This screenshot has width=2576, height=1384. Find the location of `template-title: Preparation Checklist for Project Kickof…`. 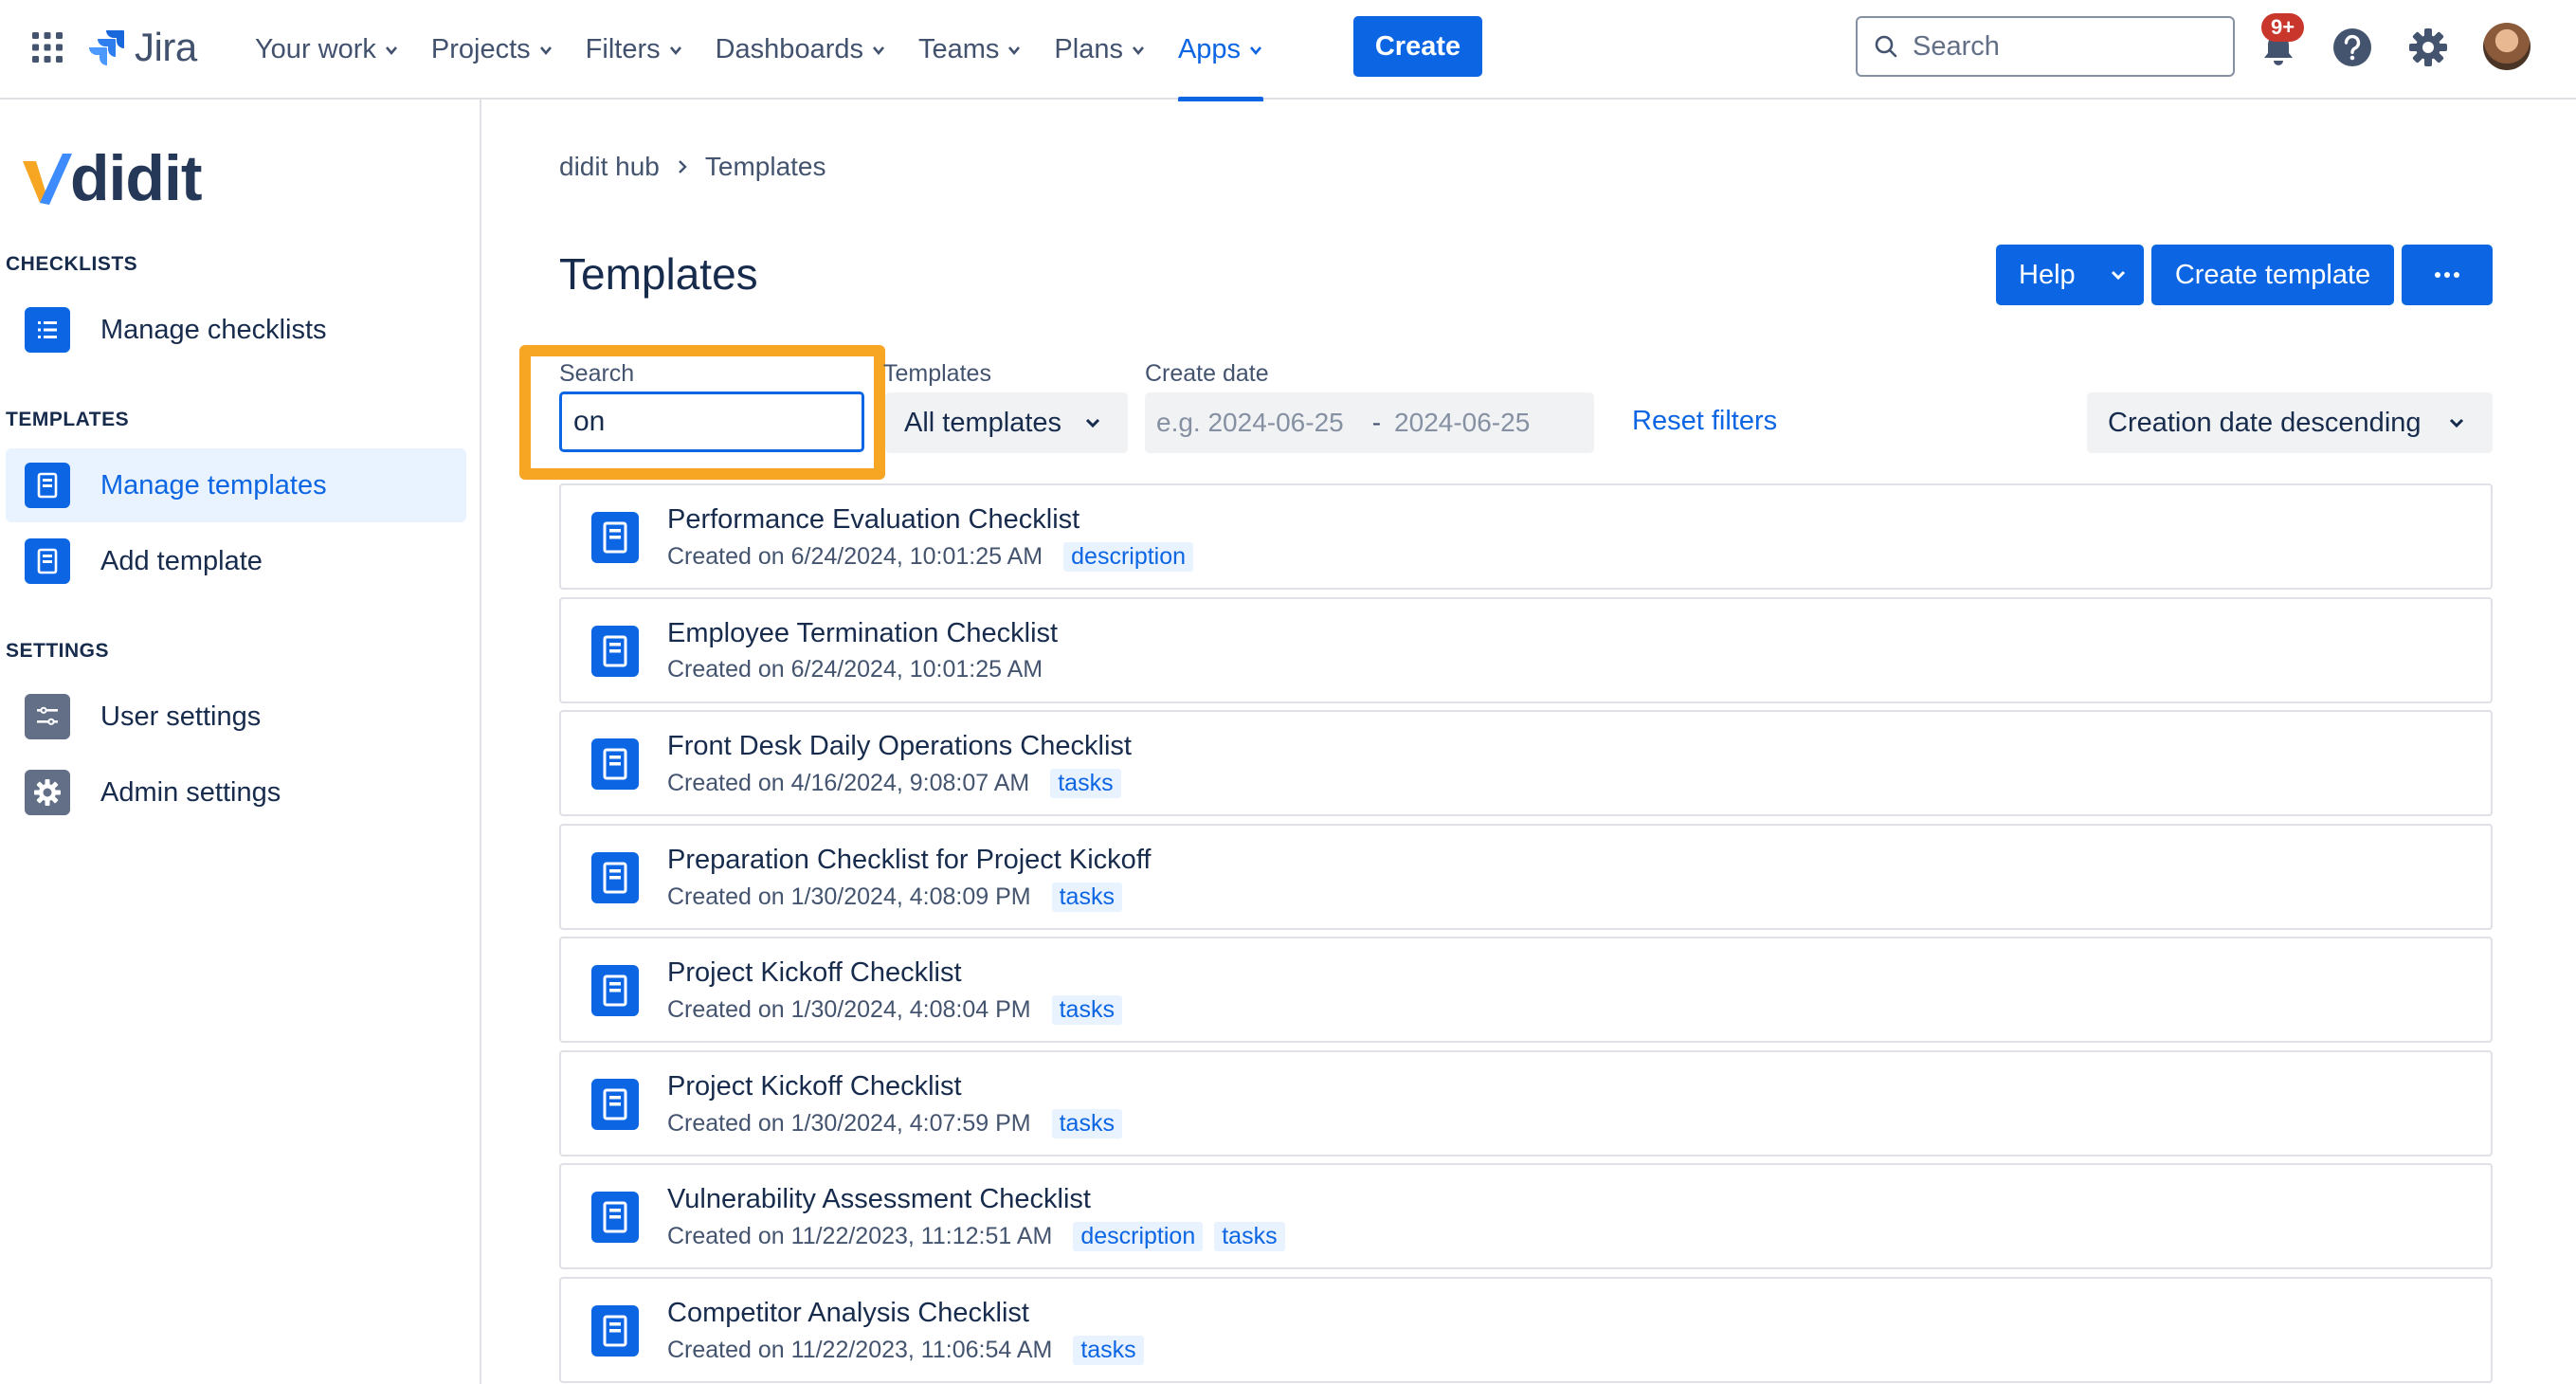

template-title: Preparation Checklist for Project Kickof… is located at coordinates (909, 860).